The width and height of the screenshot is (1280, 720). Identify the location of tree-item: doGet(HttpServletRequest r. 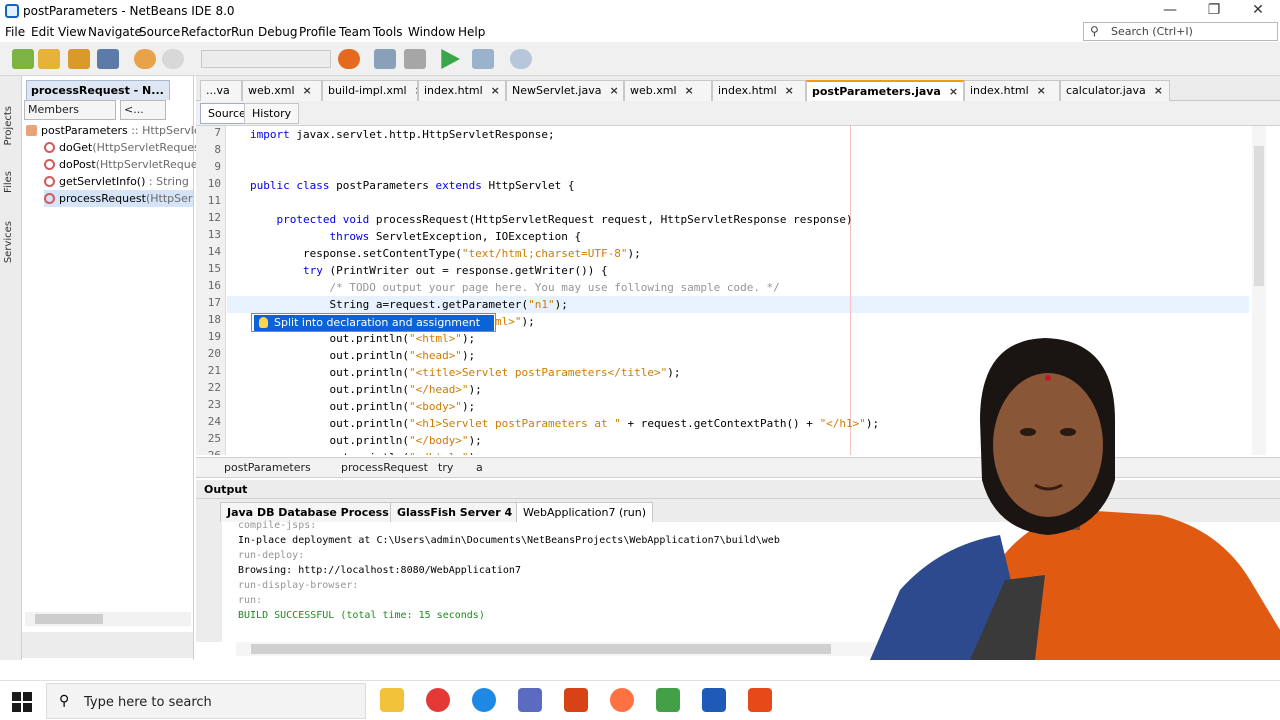
(128, 147).